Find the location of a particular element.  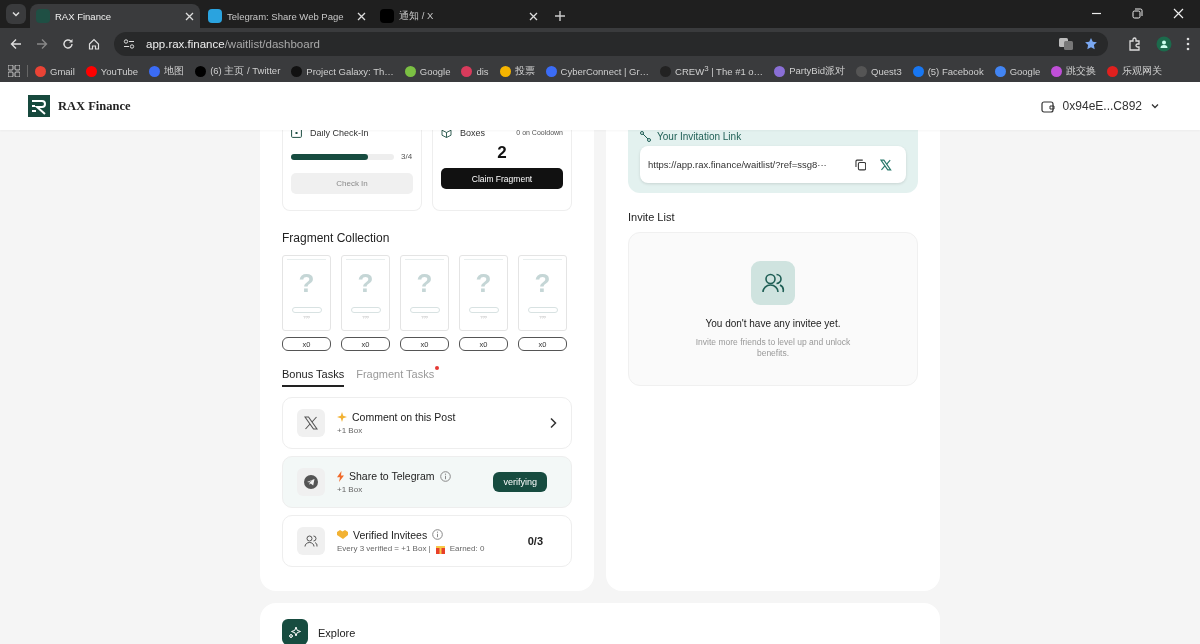

bookmark: (6) 主页 / Twitter is located at coordinates (238, 71).